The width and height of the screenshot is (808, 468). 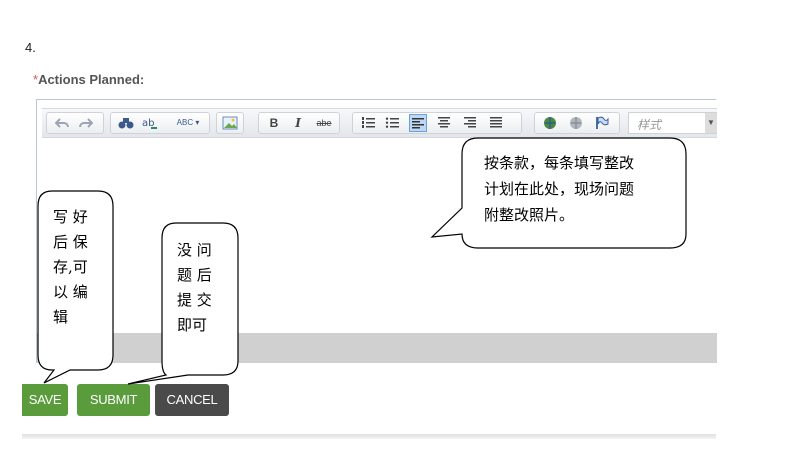 What do you see at coordinates (444, 123) in the screenshot?
I see `align-center-icon` at bounding box center [444, 123].